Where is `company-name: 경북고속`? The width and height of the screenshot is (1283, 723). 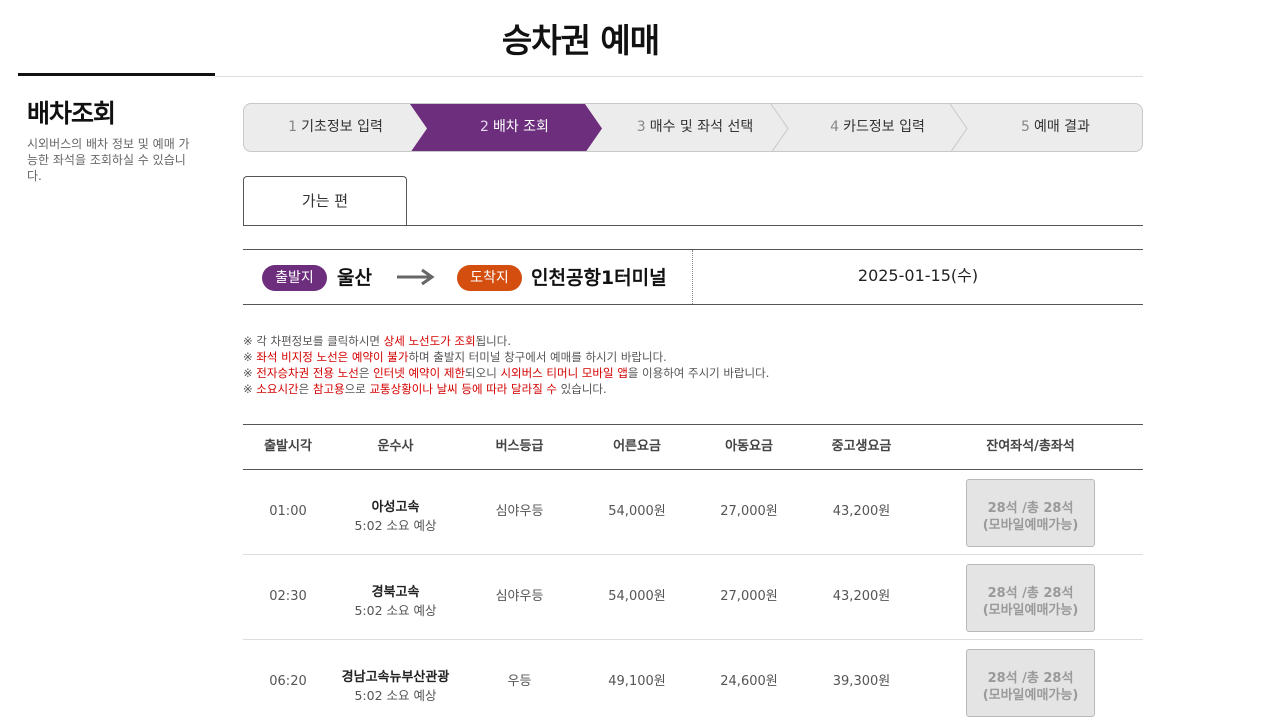
company-name: 경북고속 is located at coordinates (395, 592).